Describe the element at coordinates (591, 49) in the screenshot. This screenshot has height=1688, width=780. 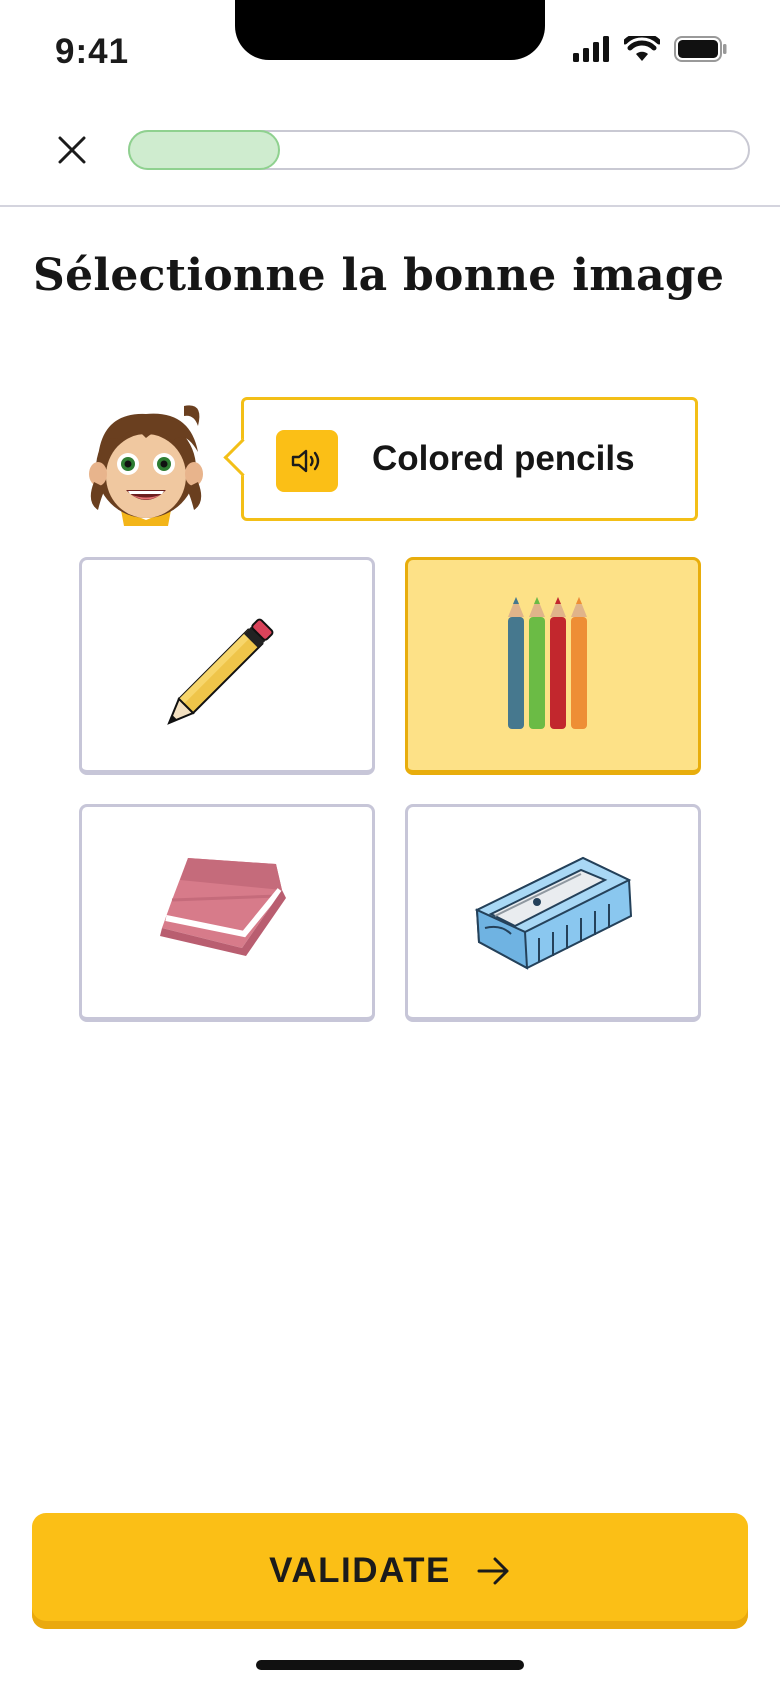
I see `cellular-icon` at that location.